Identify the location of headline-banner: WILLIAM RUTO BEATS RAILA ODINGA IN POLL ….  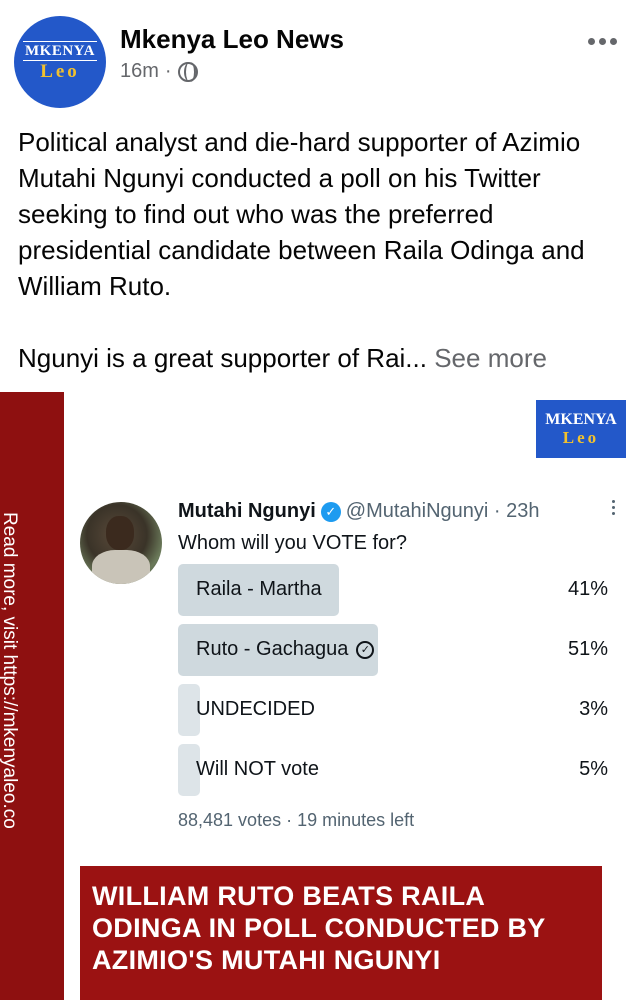
(341, 933).